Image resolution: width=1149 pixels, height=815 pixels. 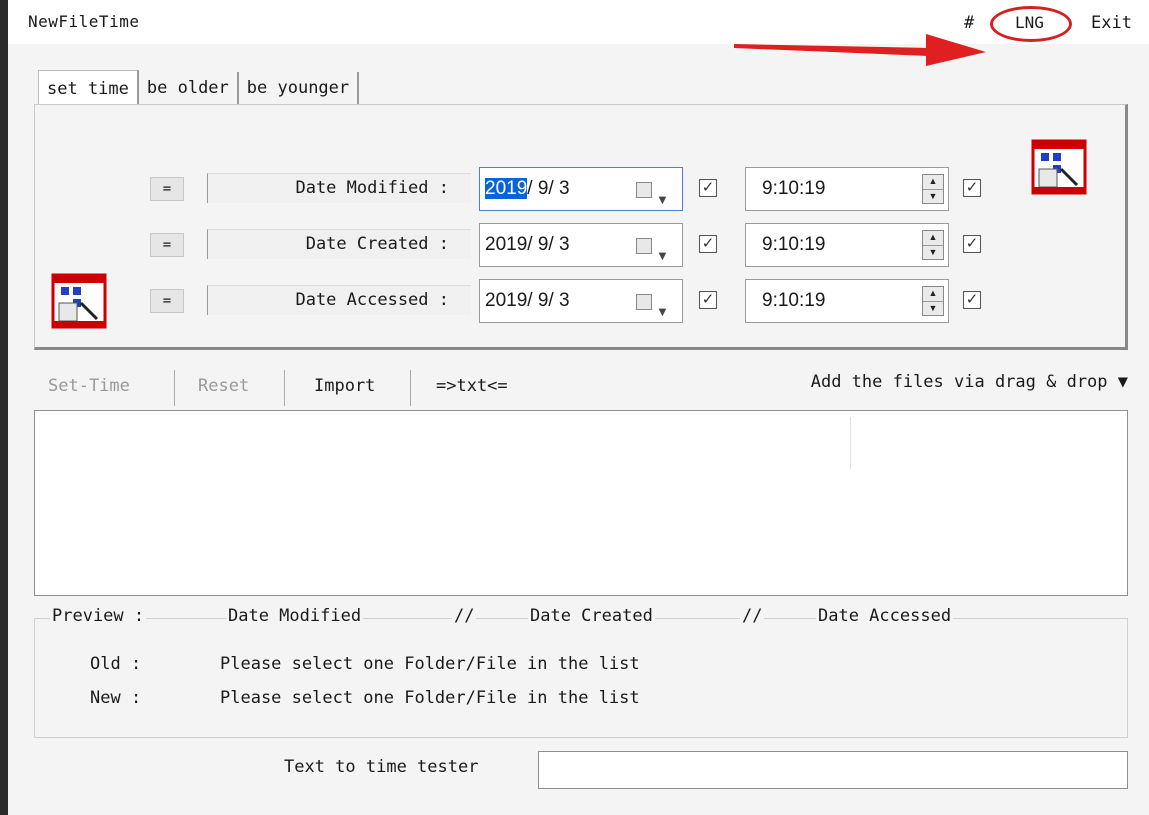 What do you see at coordinates (188, 89) in the screenshot?
I see `tab-be-older: be older` at bounding box center [188, 89].